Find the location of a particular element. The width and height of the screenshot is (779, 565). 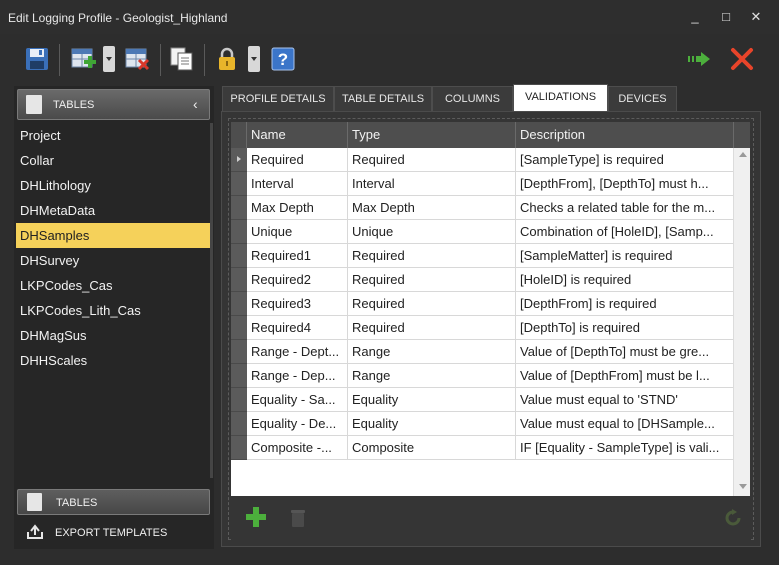

sidebar-item-dhsamples: DHSamples is located at coordinates (114, 235).